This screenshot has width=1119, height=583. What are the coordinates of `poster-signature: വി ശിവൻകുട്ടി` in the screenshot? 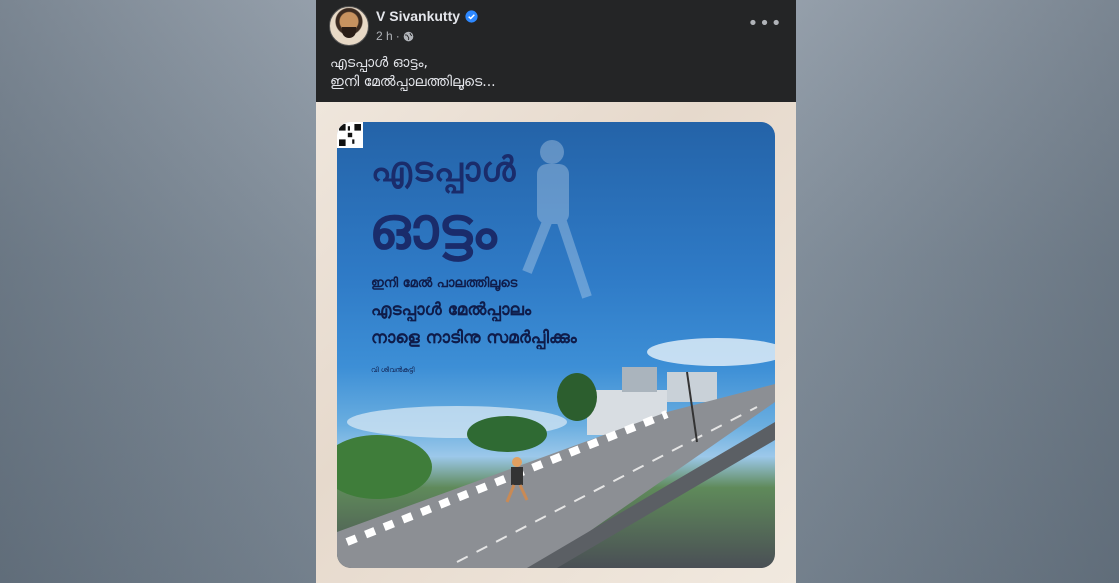 It's located at (393, 370).